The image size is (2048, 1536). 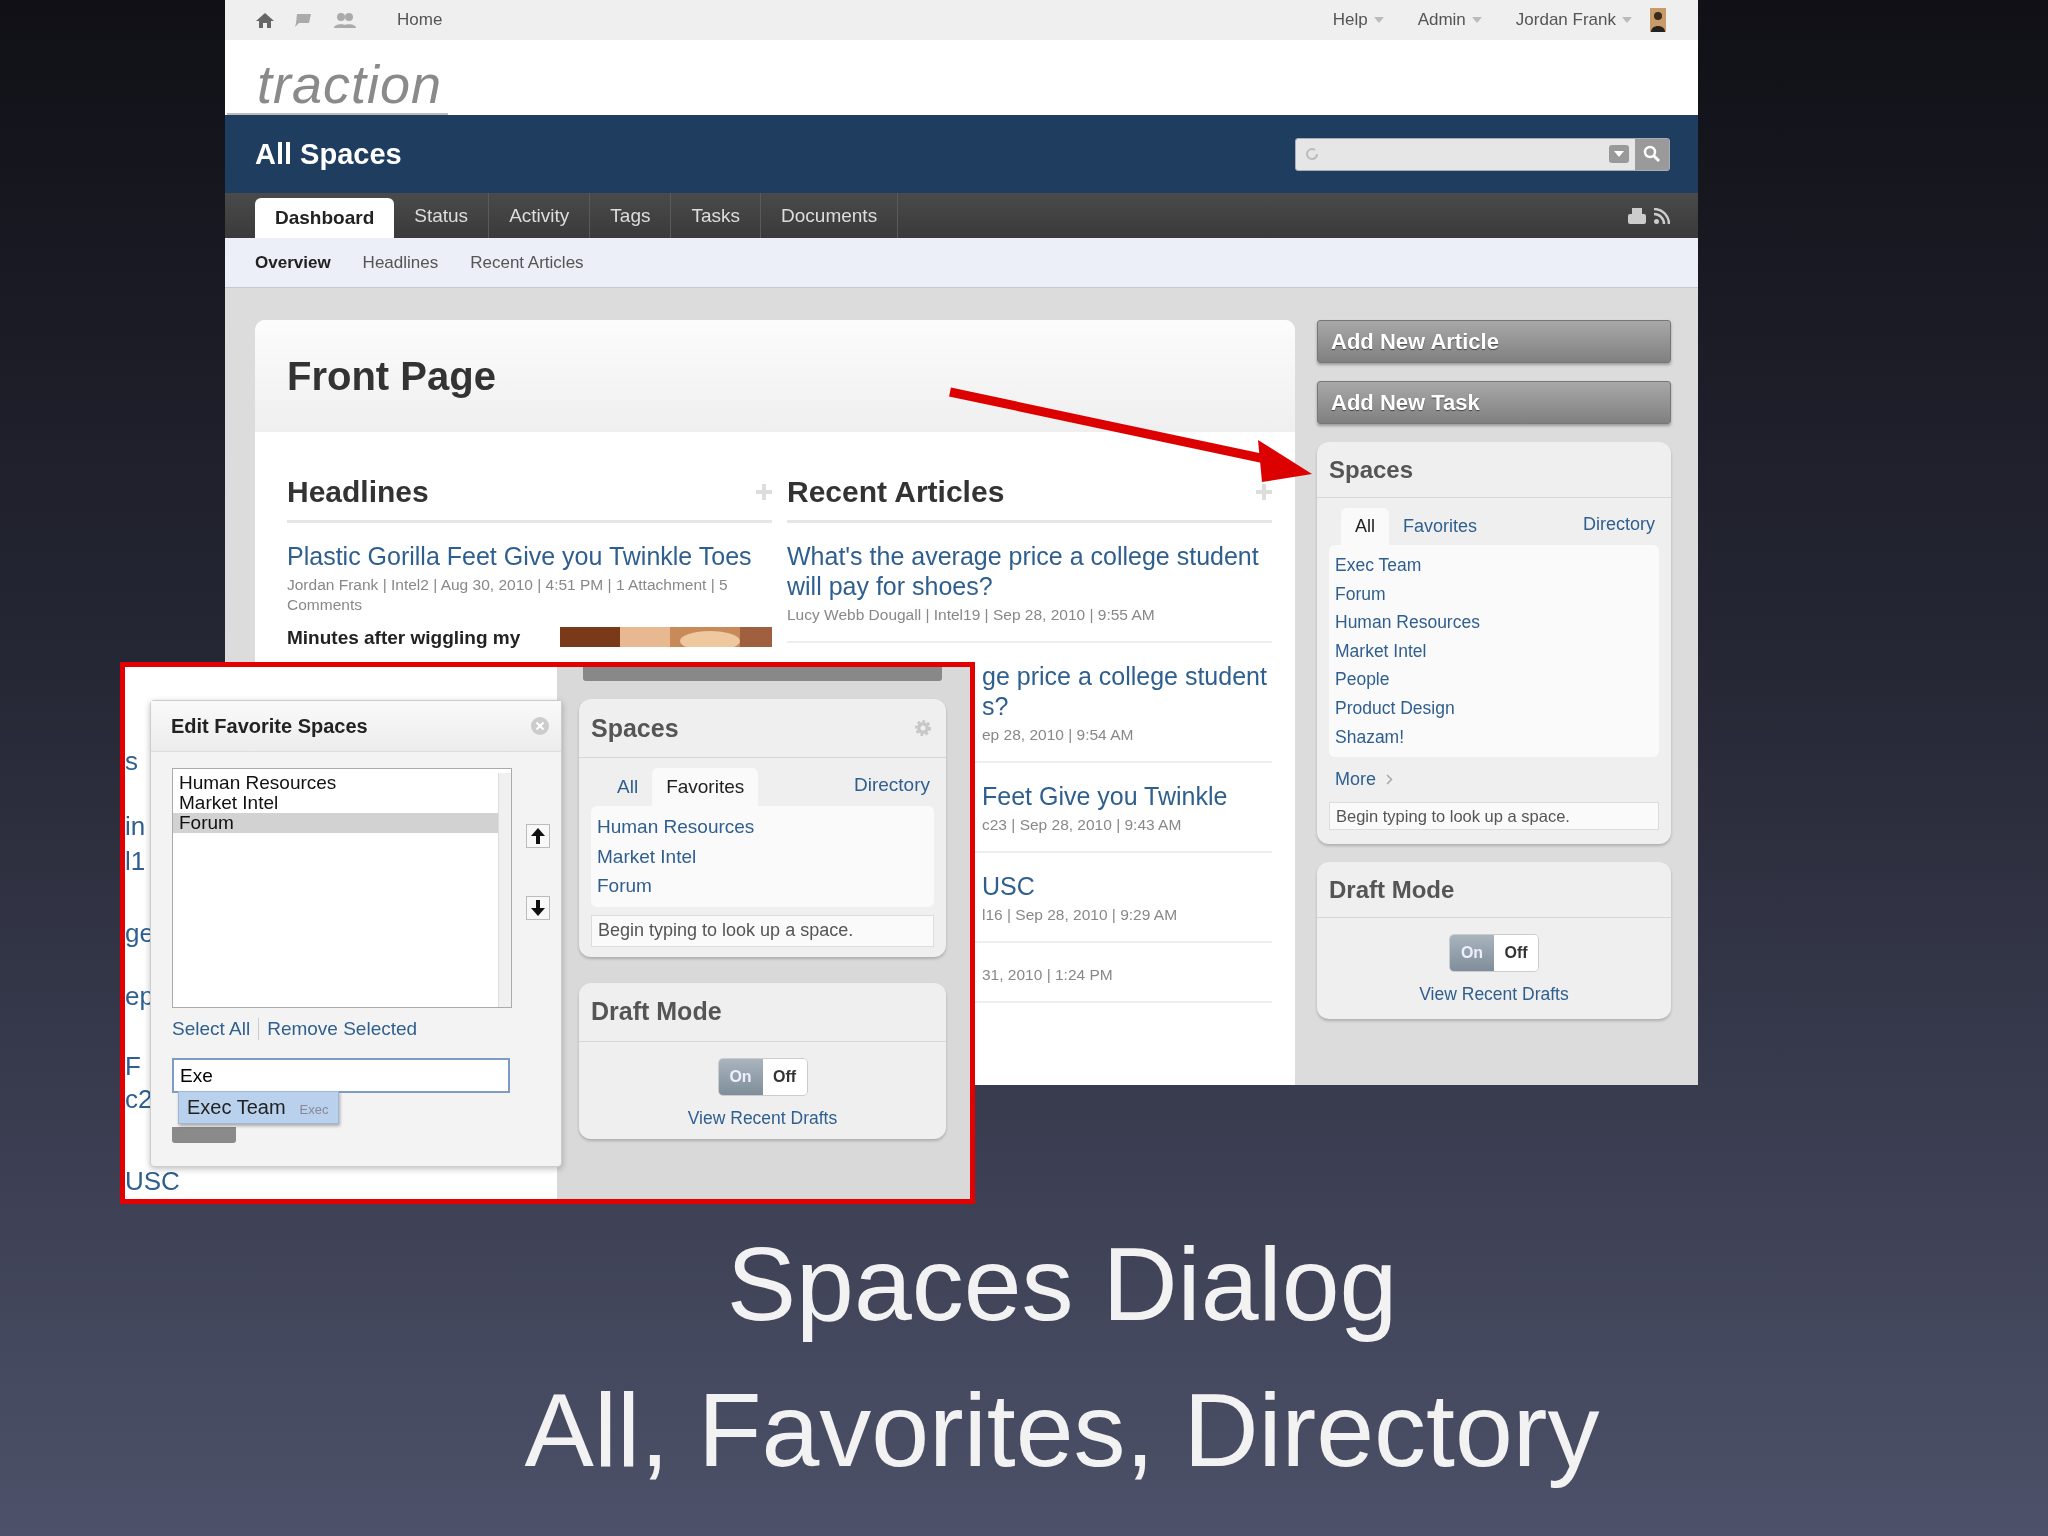 I want to click on article-meta: ep 28, 2010 | 9:54 AM, so click(x=1058, y=735).